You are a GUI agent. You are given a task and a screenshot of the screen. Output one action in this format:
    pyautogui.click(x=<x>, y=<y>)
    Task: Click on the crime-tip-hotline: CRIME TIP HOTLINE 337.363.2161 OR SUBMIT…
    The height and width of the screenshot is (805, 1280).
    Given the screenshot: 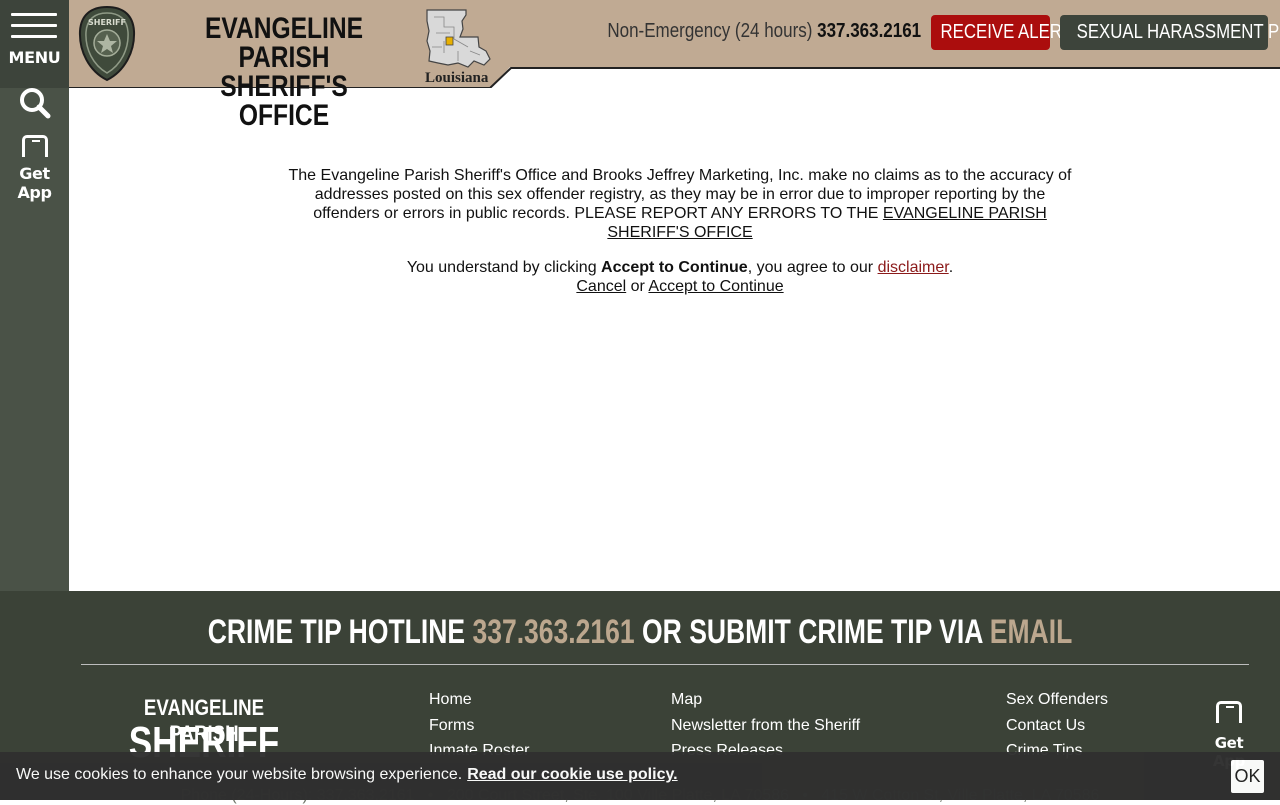 What is the action you would take?
    pyautogui.click(x=640, y=632)
    